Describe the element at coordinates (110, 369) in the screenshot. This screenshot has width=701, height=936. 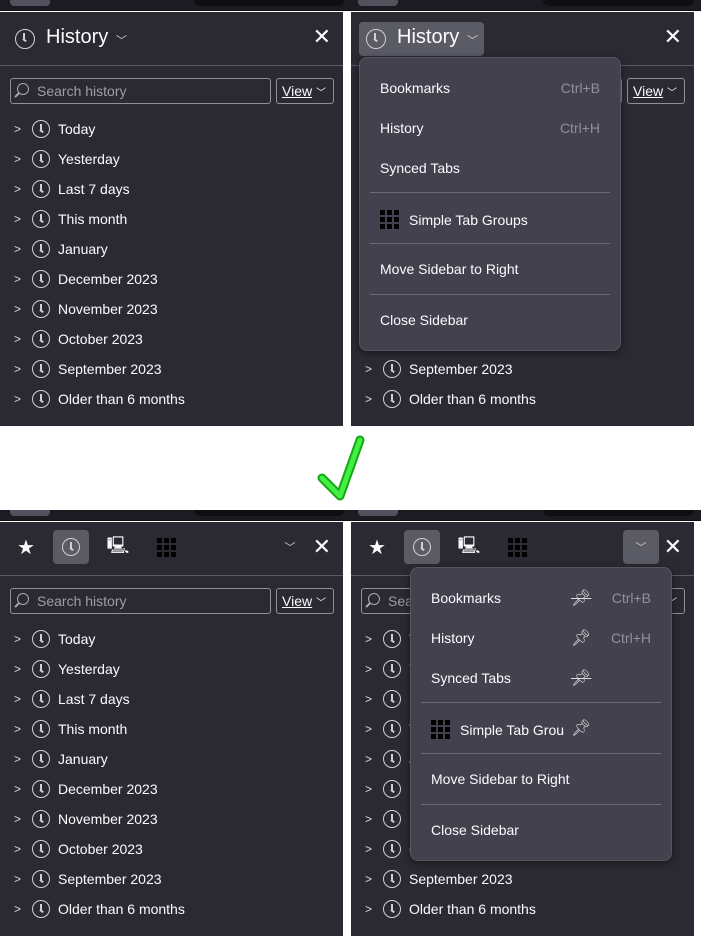
I see `history-group-label: September 2023` at that location.